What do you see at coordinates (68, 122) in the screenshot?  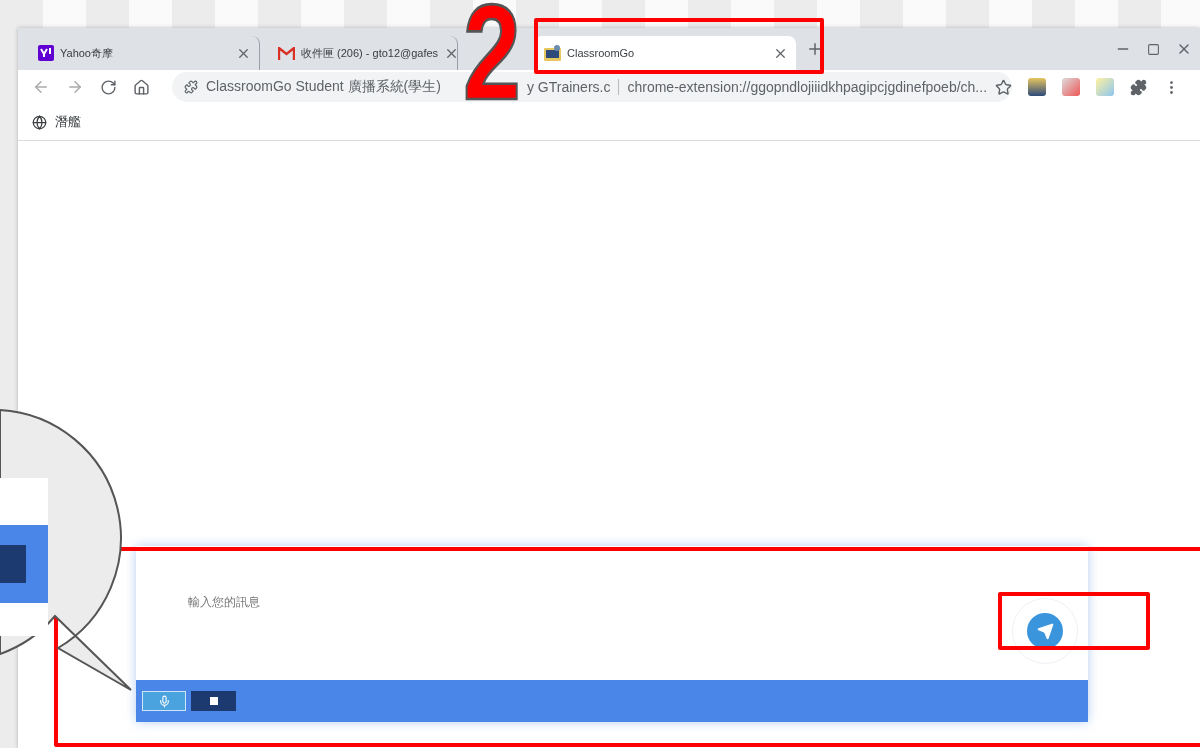 I see `bookmark-title: 潛艦` at bounding box center [68, 122].